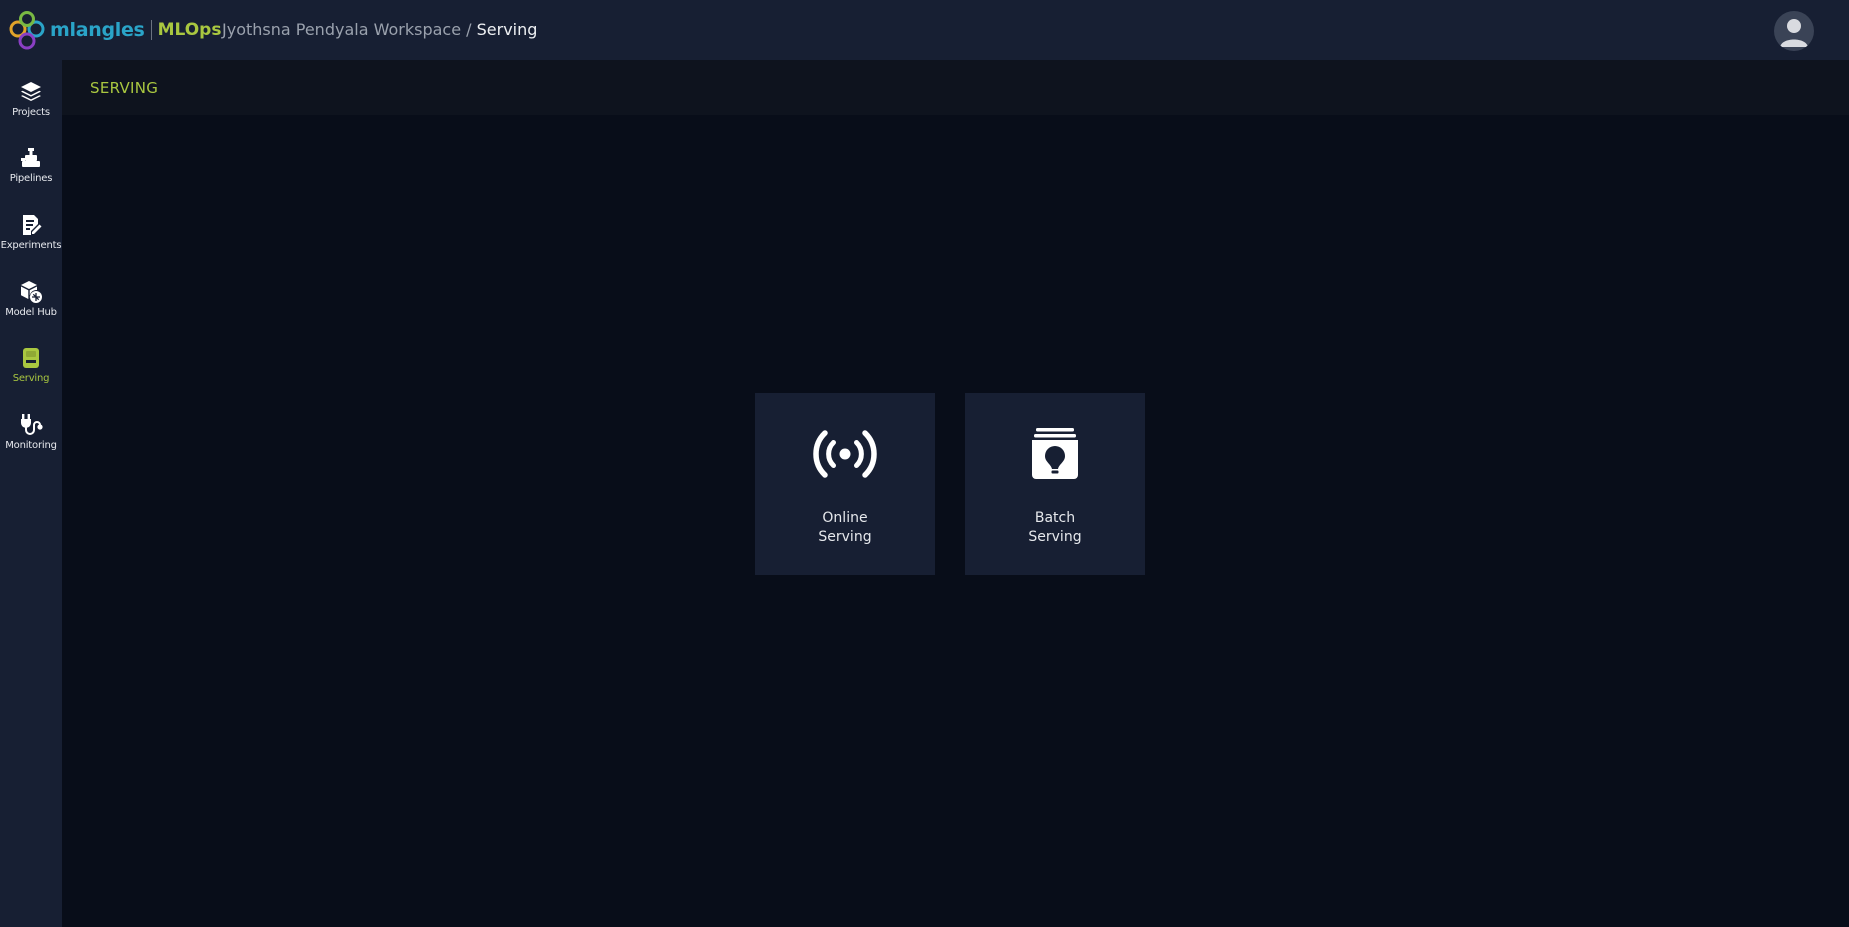  I want to click on user-avatar, so click(1794, 31).